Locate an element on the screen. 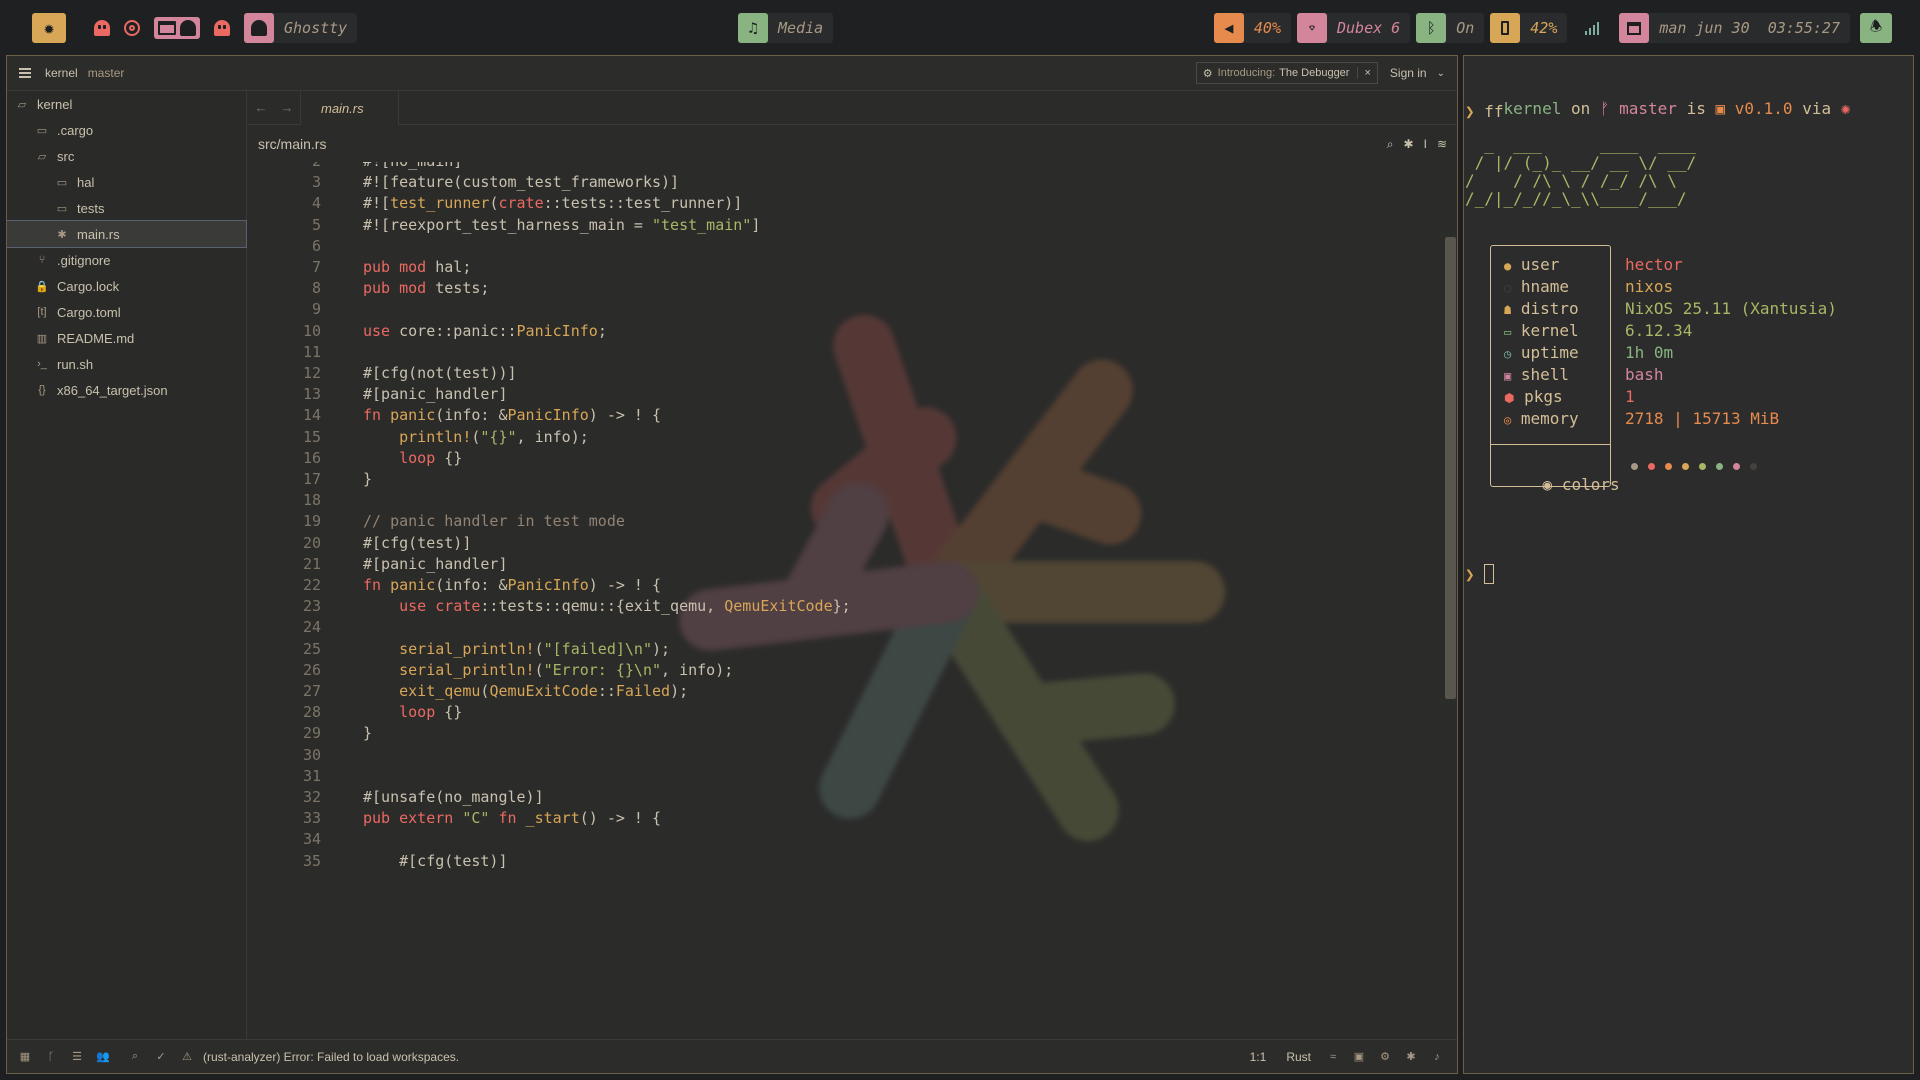 The height and width of the screenshot is (1080, 1920). media-pill: ♫ Media is located at coordinates (785, 28).